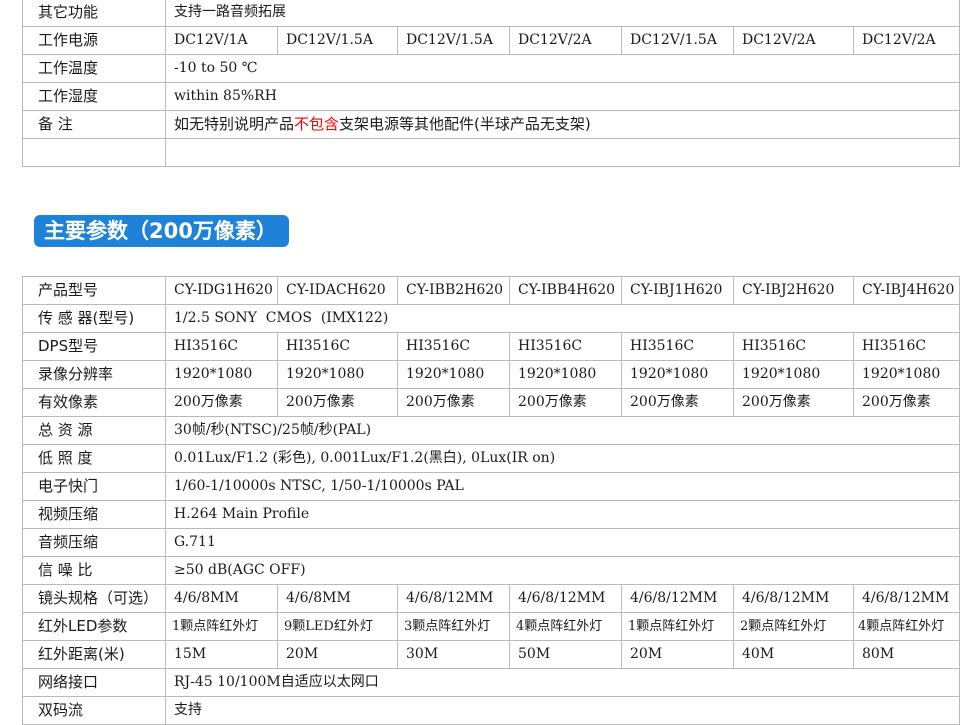 This screenshot has width=980, height=725. Describe the element at coordinates (793, 626) in the screenshot. I see `cell-value: 2颗点阵红外灯` at that location.